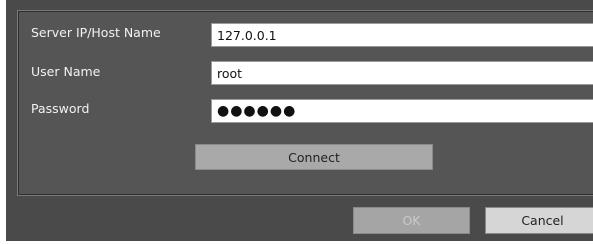  I want to click on password-label: Password, so click(60, 108).